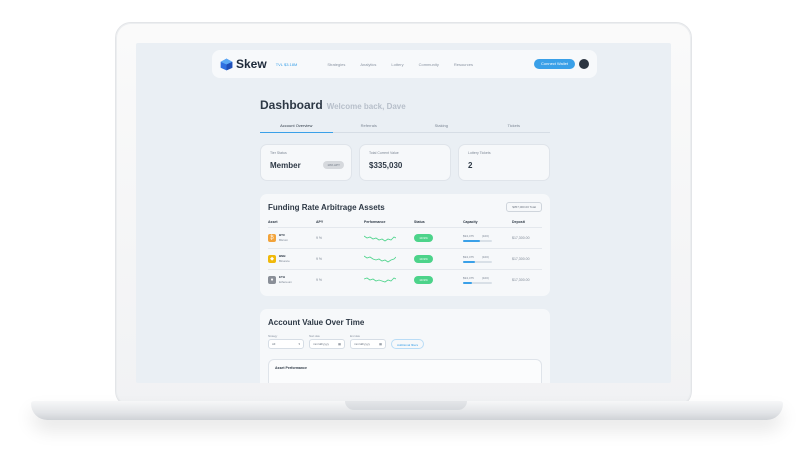 Image resolution: width=812 pixels, height=464 pixels. Describe the element at coordinates (405, 371) in the screenshot. I see `asset-performance-box: Asset Performance` at that location.